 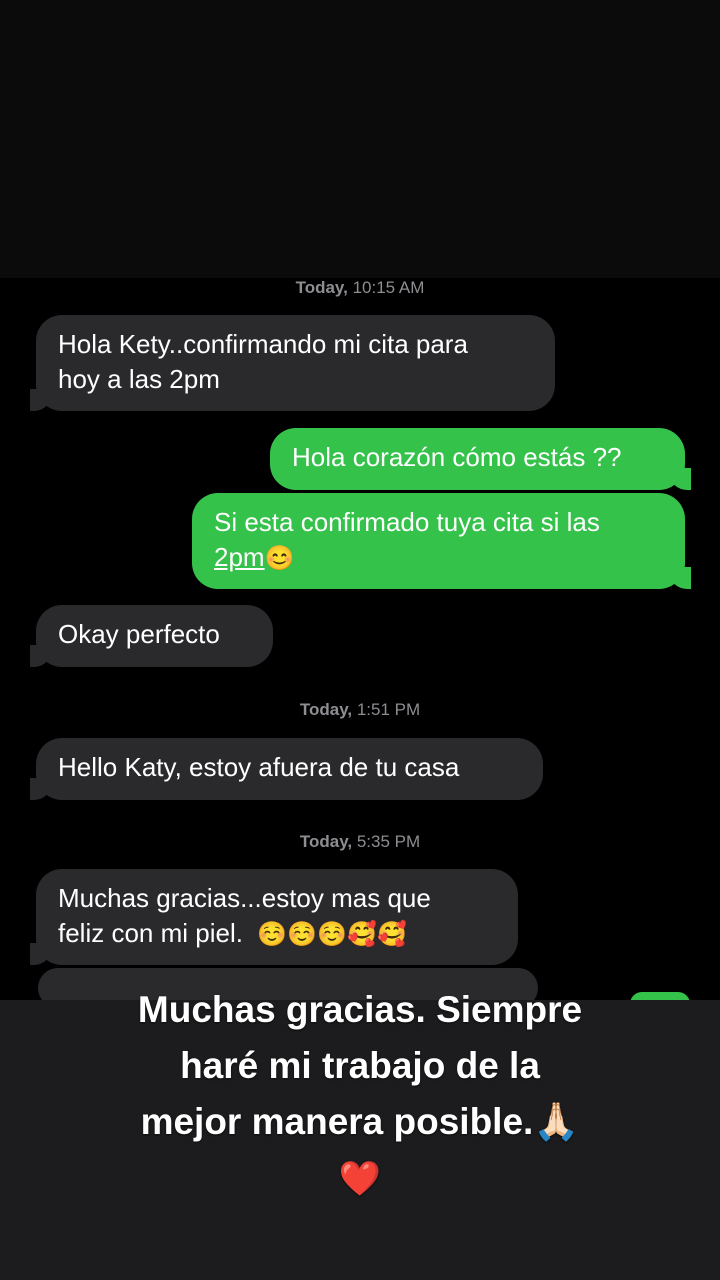 What do you see at coordinates (139, 634) in the screenshot?
I see `message-text: Okay perfecto` at bounding box center [139, 634].